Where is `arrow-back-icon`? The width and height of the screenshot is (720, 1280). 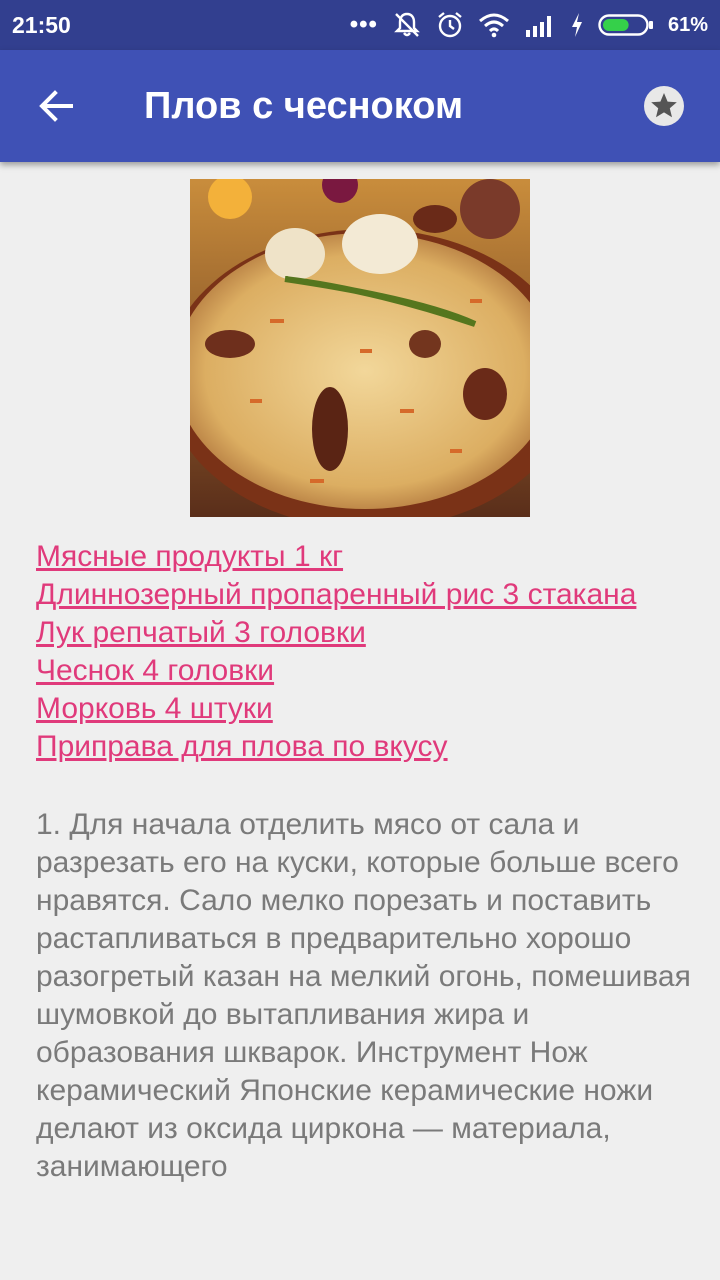
arrow-back-icon is located at coordinates (56, 106).